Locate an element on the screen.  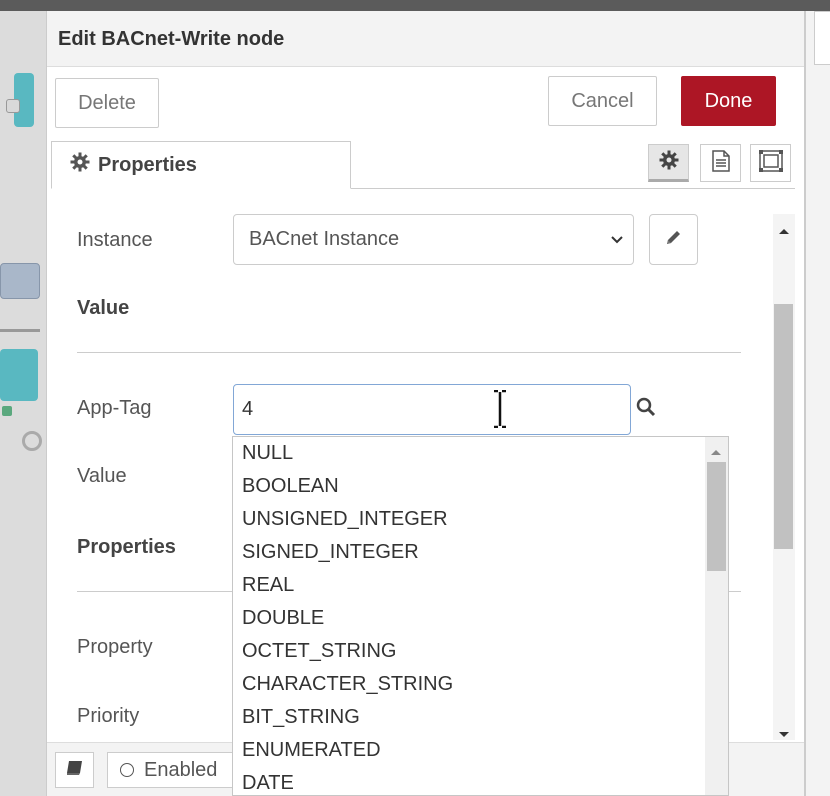
apptag-option: BOOLEAN is located at coordinates (469, 486).